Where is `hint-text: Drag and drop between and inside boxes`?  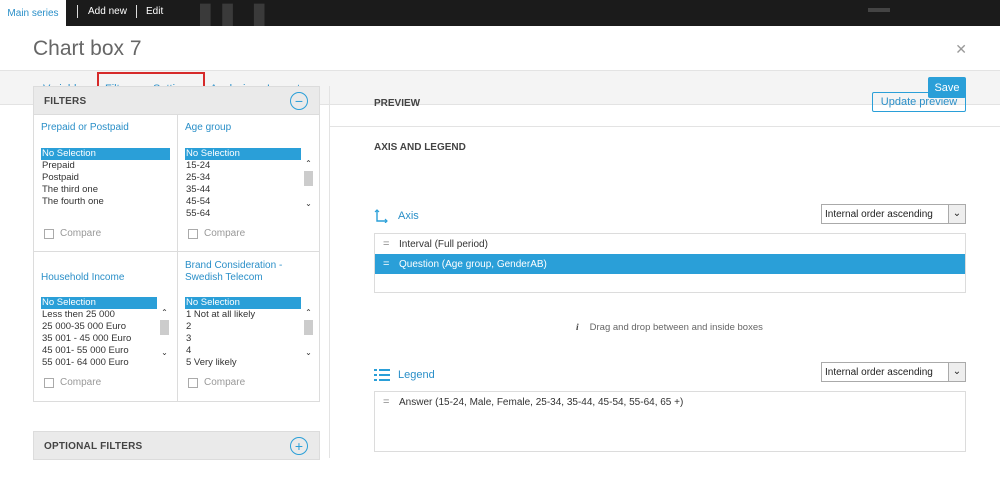 hint-text: Drag and drop between and inside boxes is located at coordinates (676, 327).